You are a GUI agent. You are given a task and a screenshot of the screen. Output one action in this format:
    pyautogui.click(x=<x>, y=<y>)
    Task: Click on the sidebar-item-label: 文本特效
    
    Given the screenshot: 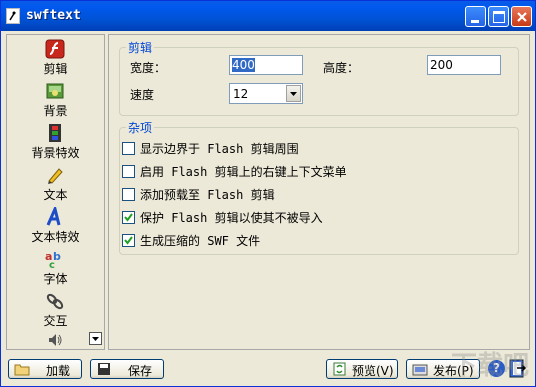 What is the action you would take?
    pyautogui.click(x=55, y=237)
    